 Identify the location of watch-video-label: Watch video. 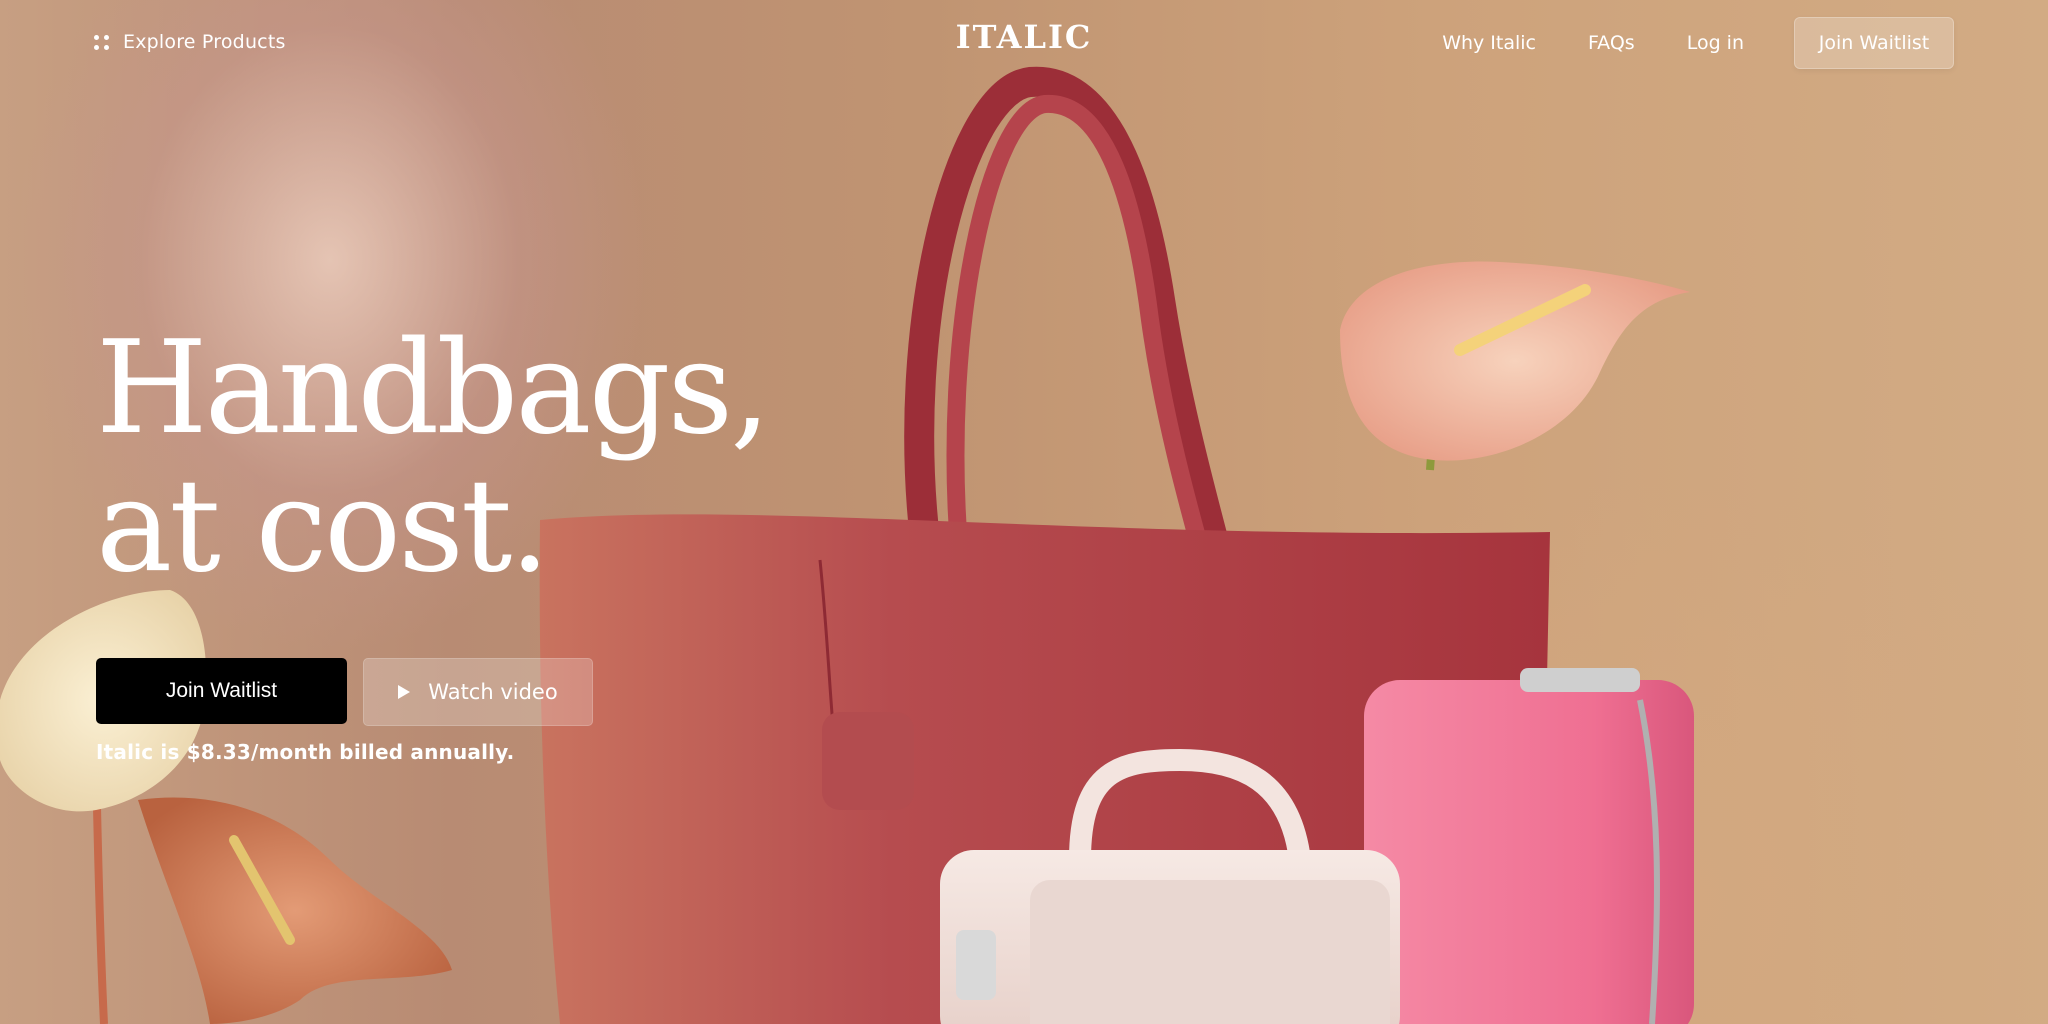
(493, 692).